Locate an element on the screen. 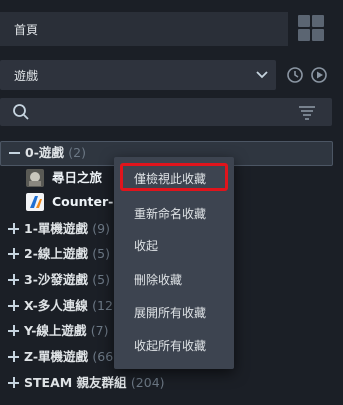  collection-name: 2-線上遊戲 is located at coordinates (56, 253).